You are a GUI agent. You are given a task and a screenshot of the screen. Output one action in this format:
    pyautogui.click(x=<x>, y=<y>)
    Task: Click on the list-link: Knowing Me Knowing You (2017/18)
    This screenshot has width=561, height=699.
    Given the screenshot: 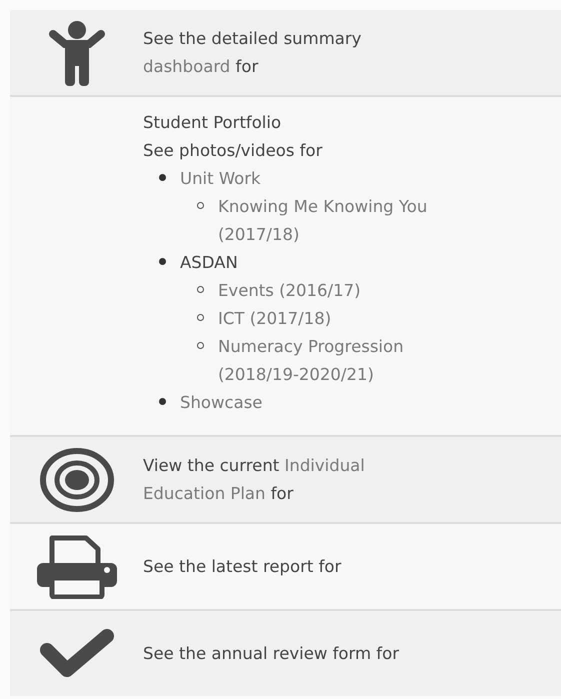 What is the action you would take?
    pyautogui.click(x=328, y=221)
    